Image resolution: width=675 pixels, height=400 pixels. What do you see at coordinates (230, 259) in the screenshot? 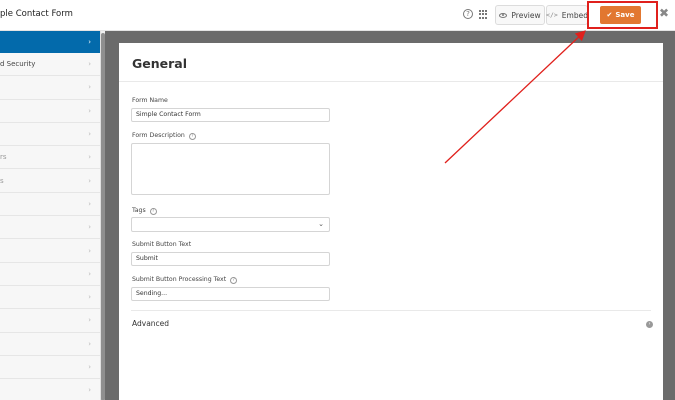
I see `submit-button-text-input: Submit` at bounding box center [230, 259].